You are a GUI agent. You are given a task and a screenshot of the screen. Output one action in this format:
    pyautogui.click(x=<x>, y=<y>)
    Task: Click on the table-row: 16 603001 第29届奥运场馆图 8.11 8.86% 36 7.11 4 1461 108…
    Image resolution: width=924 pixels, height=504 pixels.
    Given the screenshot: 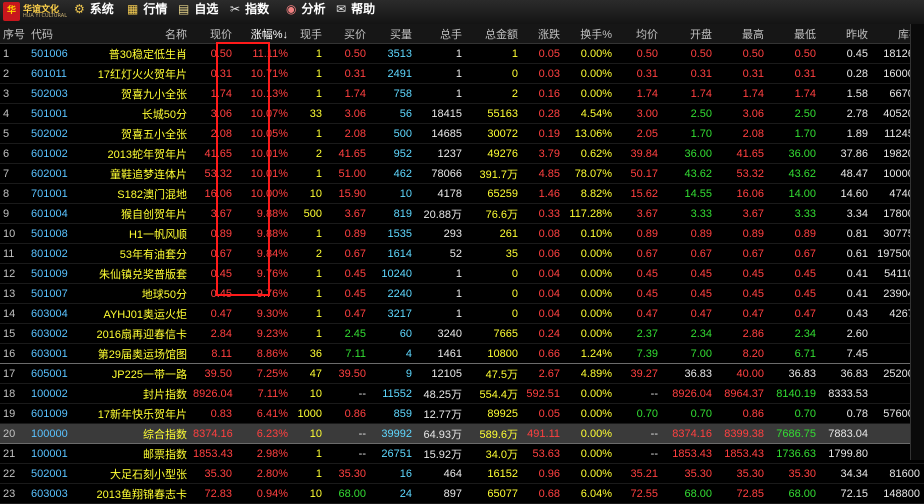 What is the action you would take?
    pyautogui.click(x=462, y=353)
    